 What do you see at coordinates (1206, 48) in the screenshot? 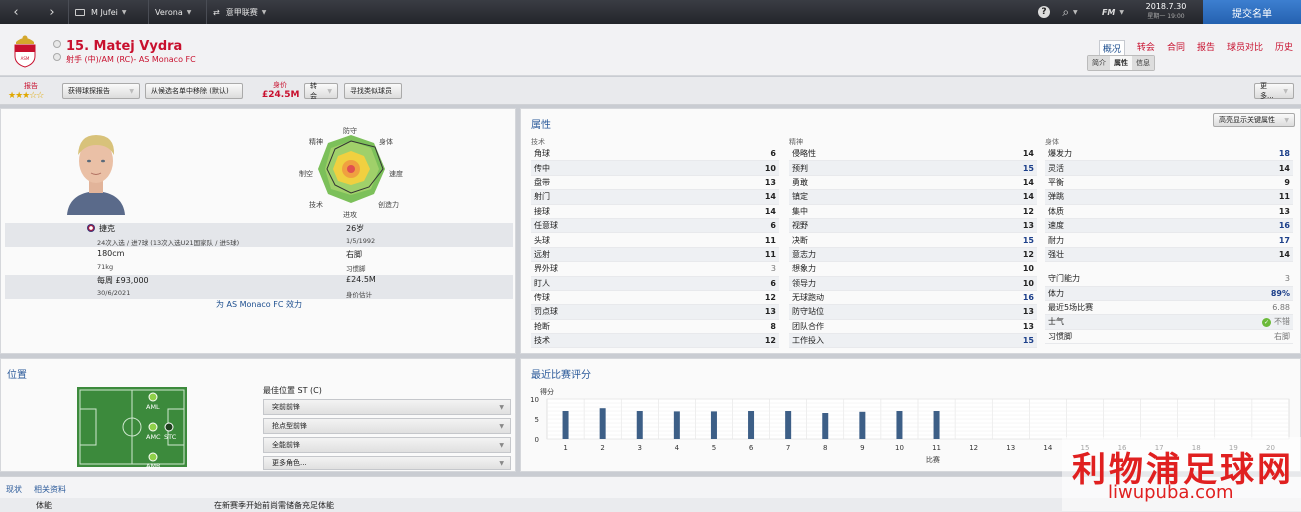
I see `nav-report: 报告` at bounding box center [1206, 48].